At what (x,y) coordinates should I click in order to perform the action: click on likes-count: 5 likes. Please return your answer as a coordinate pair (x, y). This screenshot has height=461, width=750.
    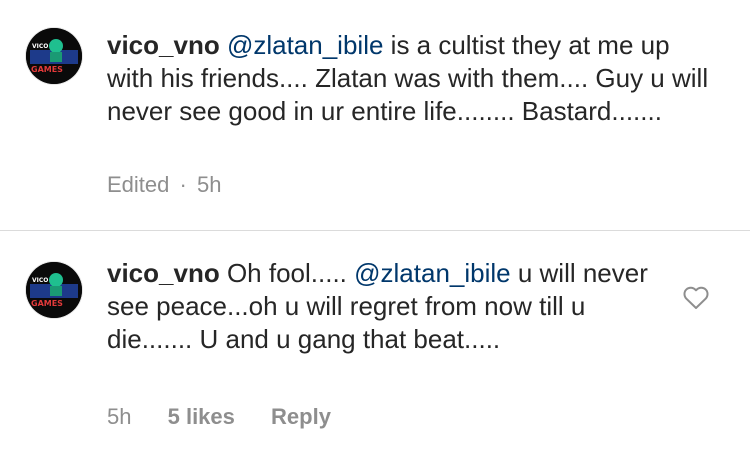
    Looking at the image, I should click on (201, 416).